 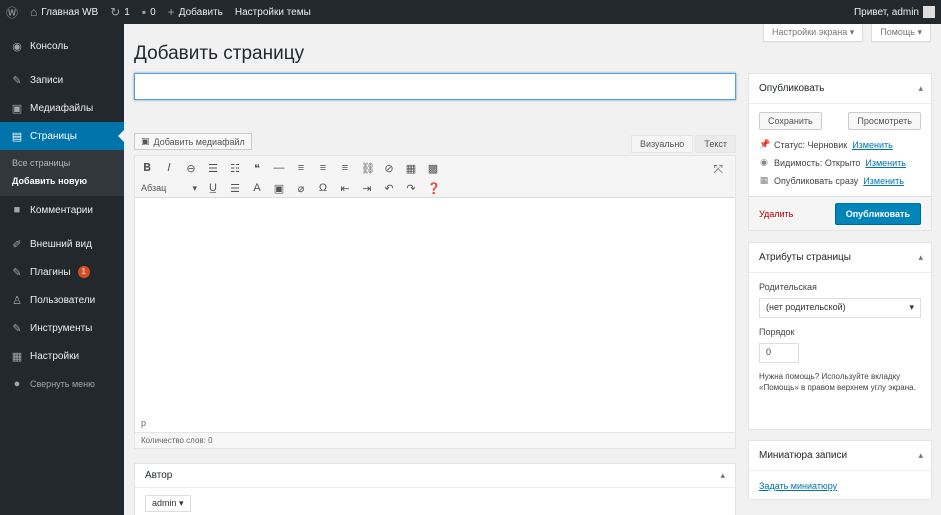 What do you see at coordinates (147, 168) in the screenshot?
I see `bold-icon: 𝐁` at bounding box center [147, 168].